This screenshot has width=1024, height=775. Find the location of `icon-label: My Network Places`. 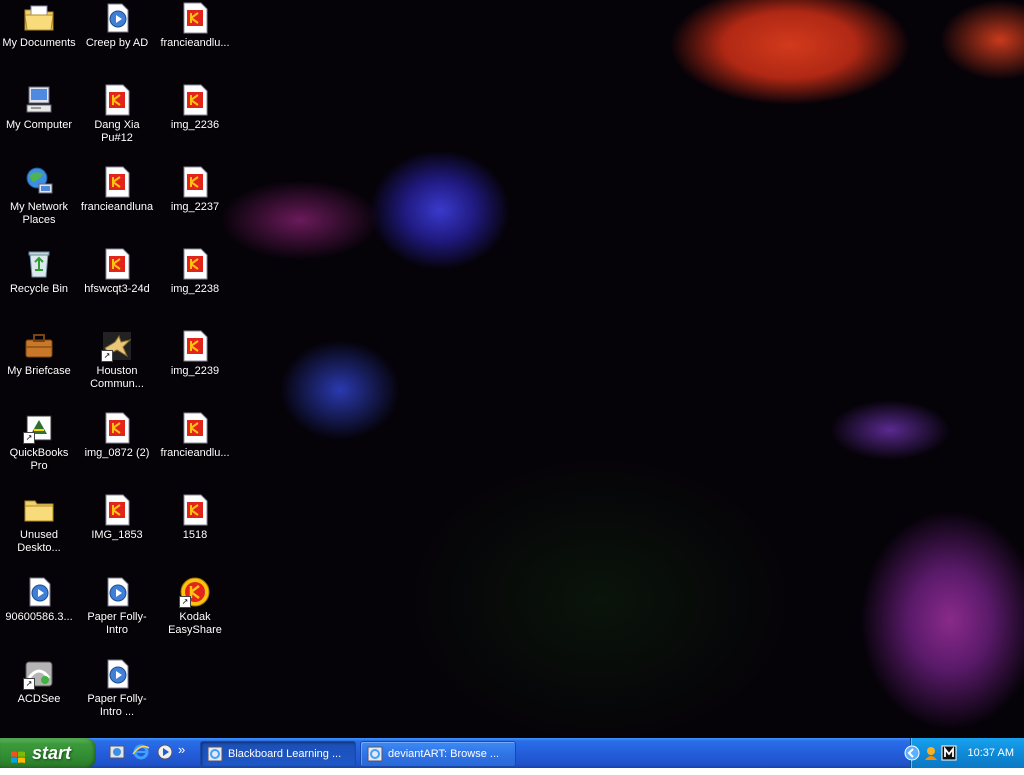

icon-label: My Network Places is located at coordinates (39, 213).